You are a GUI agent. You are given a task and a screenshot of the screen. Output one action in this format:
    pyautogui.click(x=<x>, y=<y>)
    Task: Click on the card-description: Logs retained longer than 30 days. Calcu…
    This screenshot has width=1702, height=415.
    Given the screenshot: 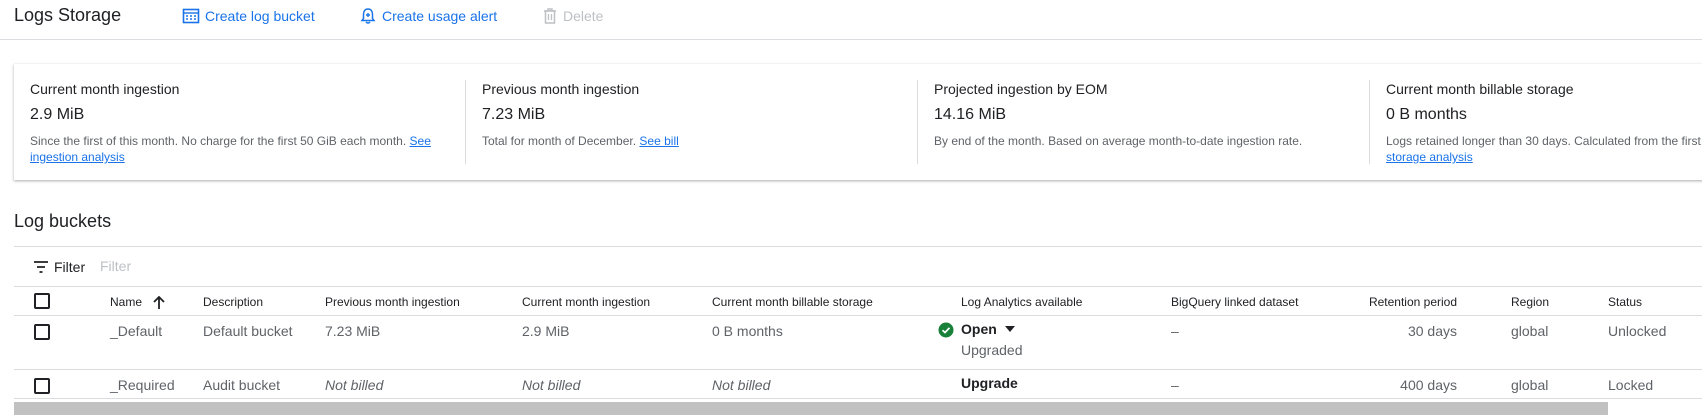 What is the action you would take?
    pyautogui.click(x=1543, y=149)
    